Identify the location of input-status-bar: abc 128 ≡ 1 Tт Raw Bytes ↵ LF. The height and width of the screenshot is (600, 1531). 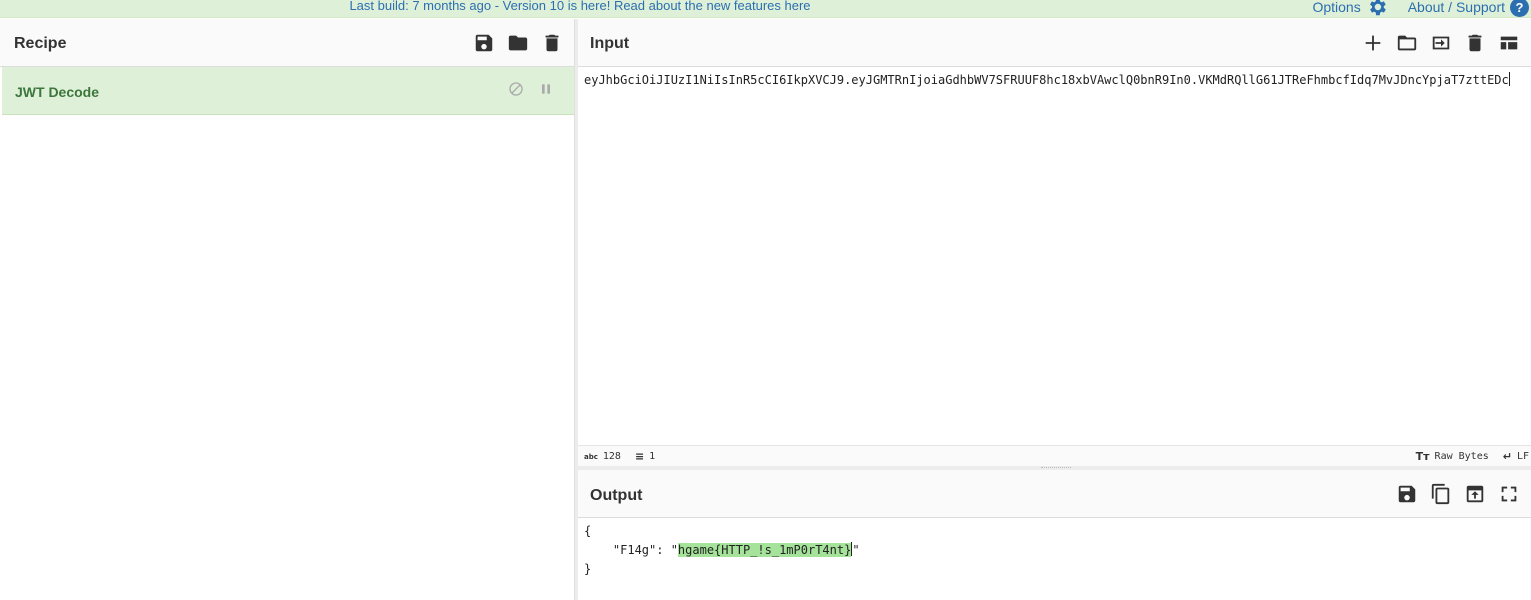
(1054, 455).